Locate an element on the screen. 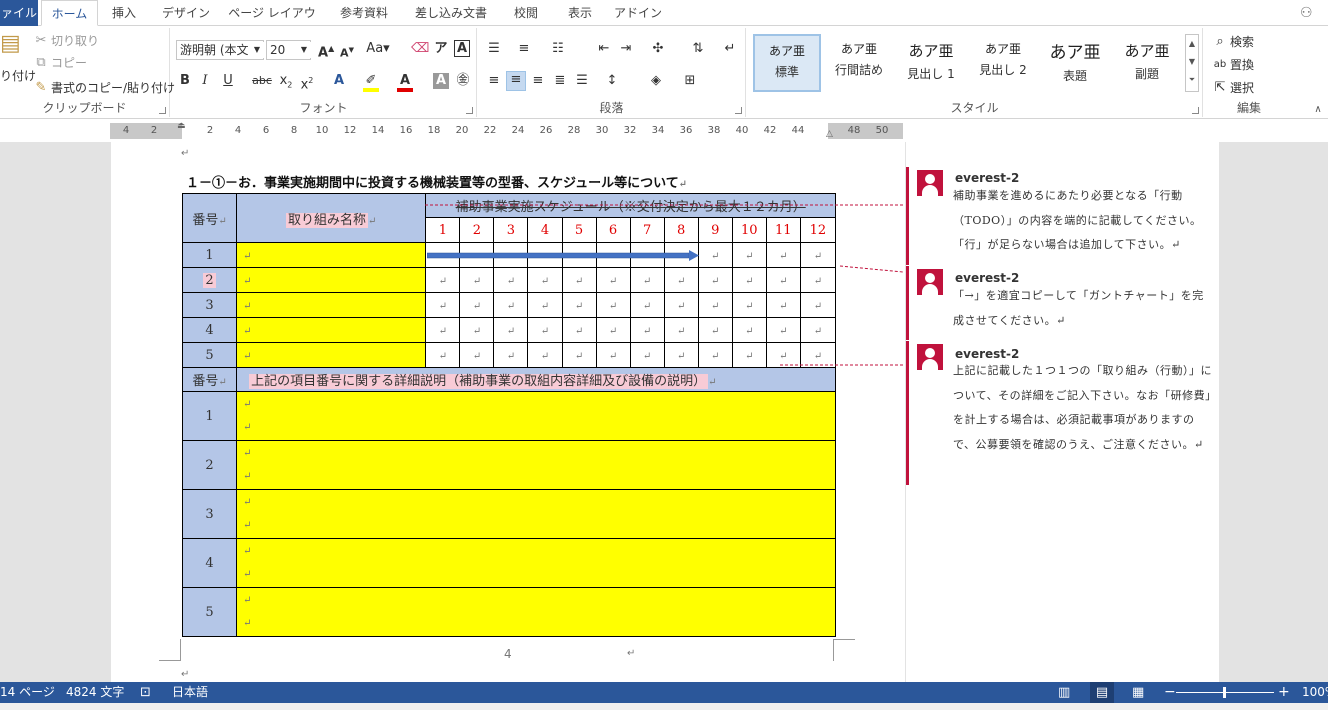 This screenshot has width=1328, height=710. numbering-icon: ≡ is located at coordinates (524, 49).